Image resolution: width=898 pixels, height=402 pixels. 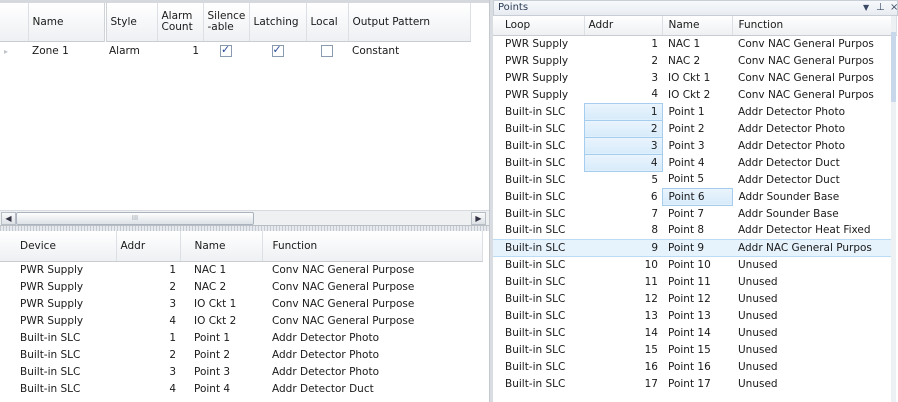 I want to click on name-cell: Point 17, so click(x=697, y=383).